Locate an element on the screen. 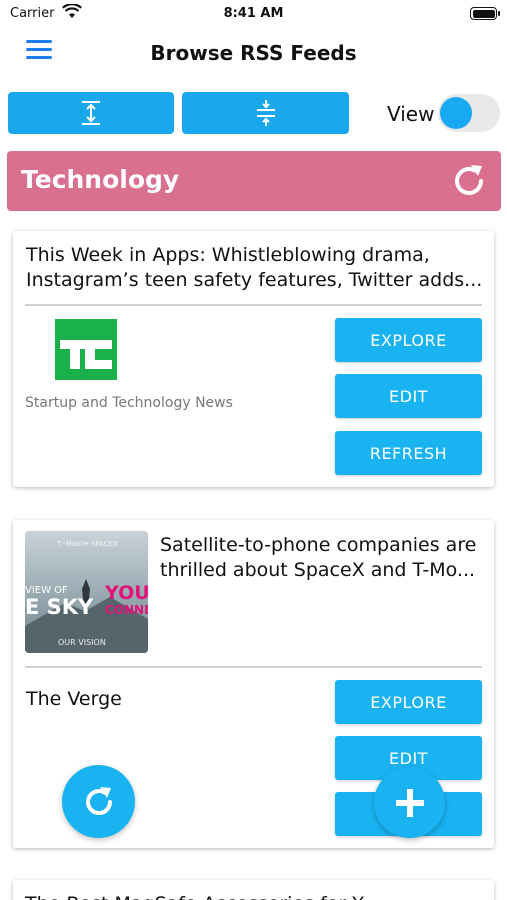 The image size is (507, 900). battery-icon is located at coordinates (485, 13).